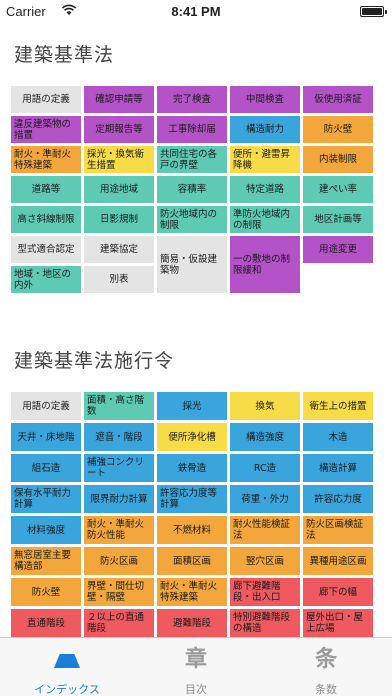 This screenshot has width=392, height=696. I want to click on index-tile: 鉄骨造, so click(192, 468).